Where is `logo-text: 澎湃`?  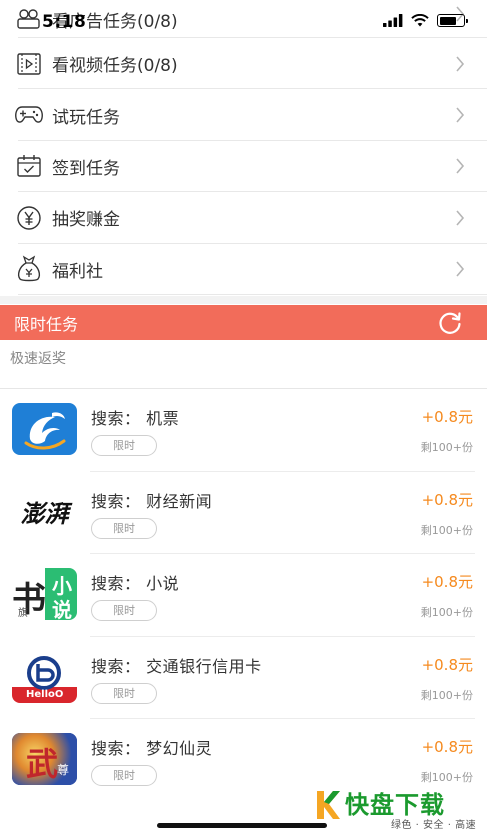
logo-text: 澎湃 is located at coordinates (44, 514).